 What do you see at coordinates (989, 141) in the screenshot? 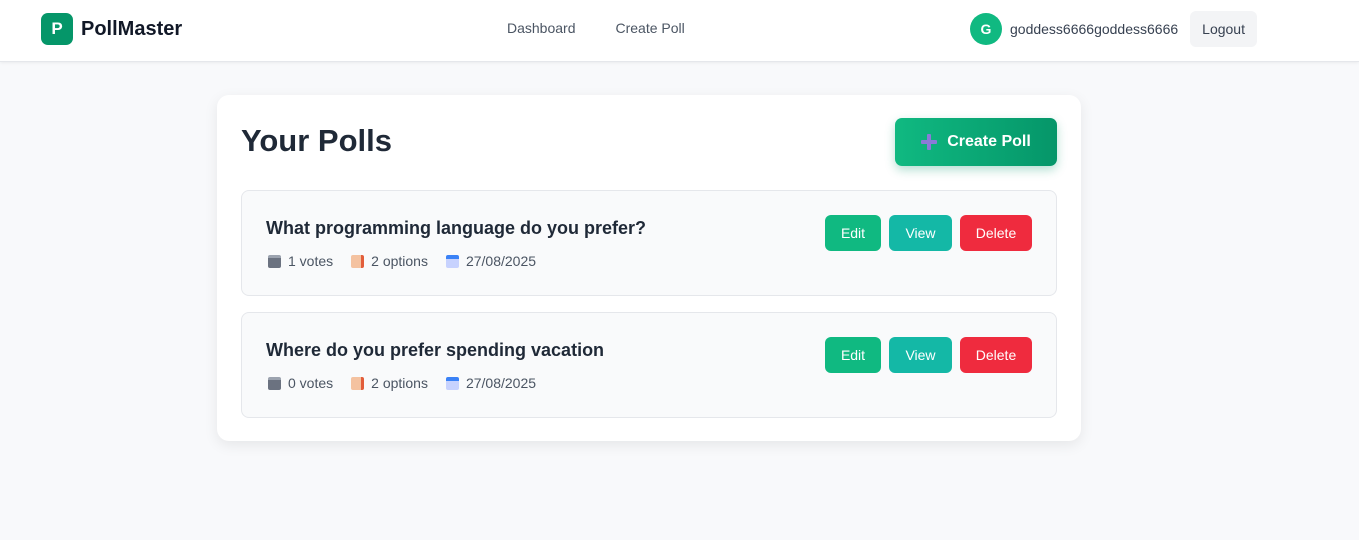
I see `create-poll-button-label: Create Poll` at bounding box center [989, 141].